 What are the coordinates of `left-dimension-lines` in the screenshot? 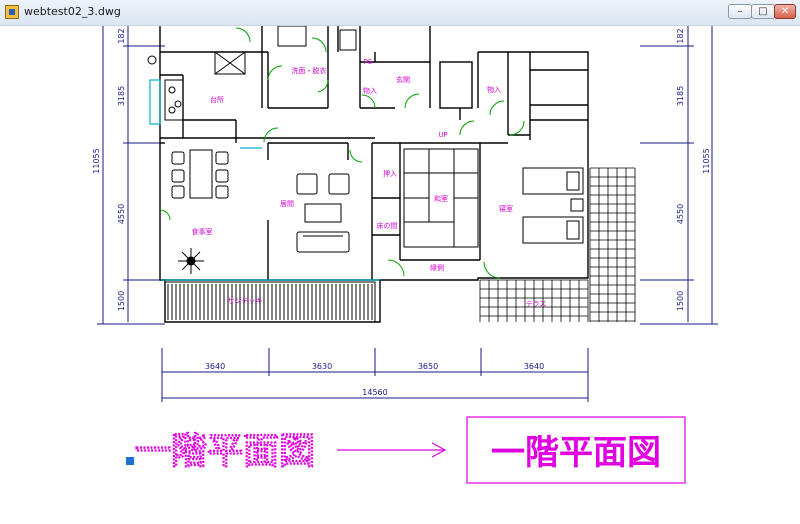 It's located at (131, 175).